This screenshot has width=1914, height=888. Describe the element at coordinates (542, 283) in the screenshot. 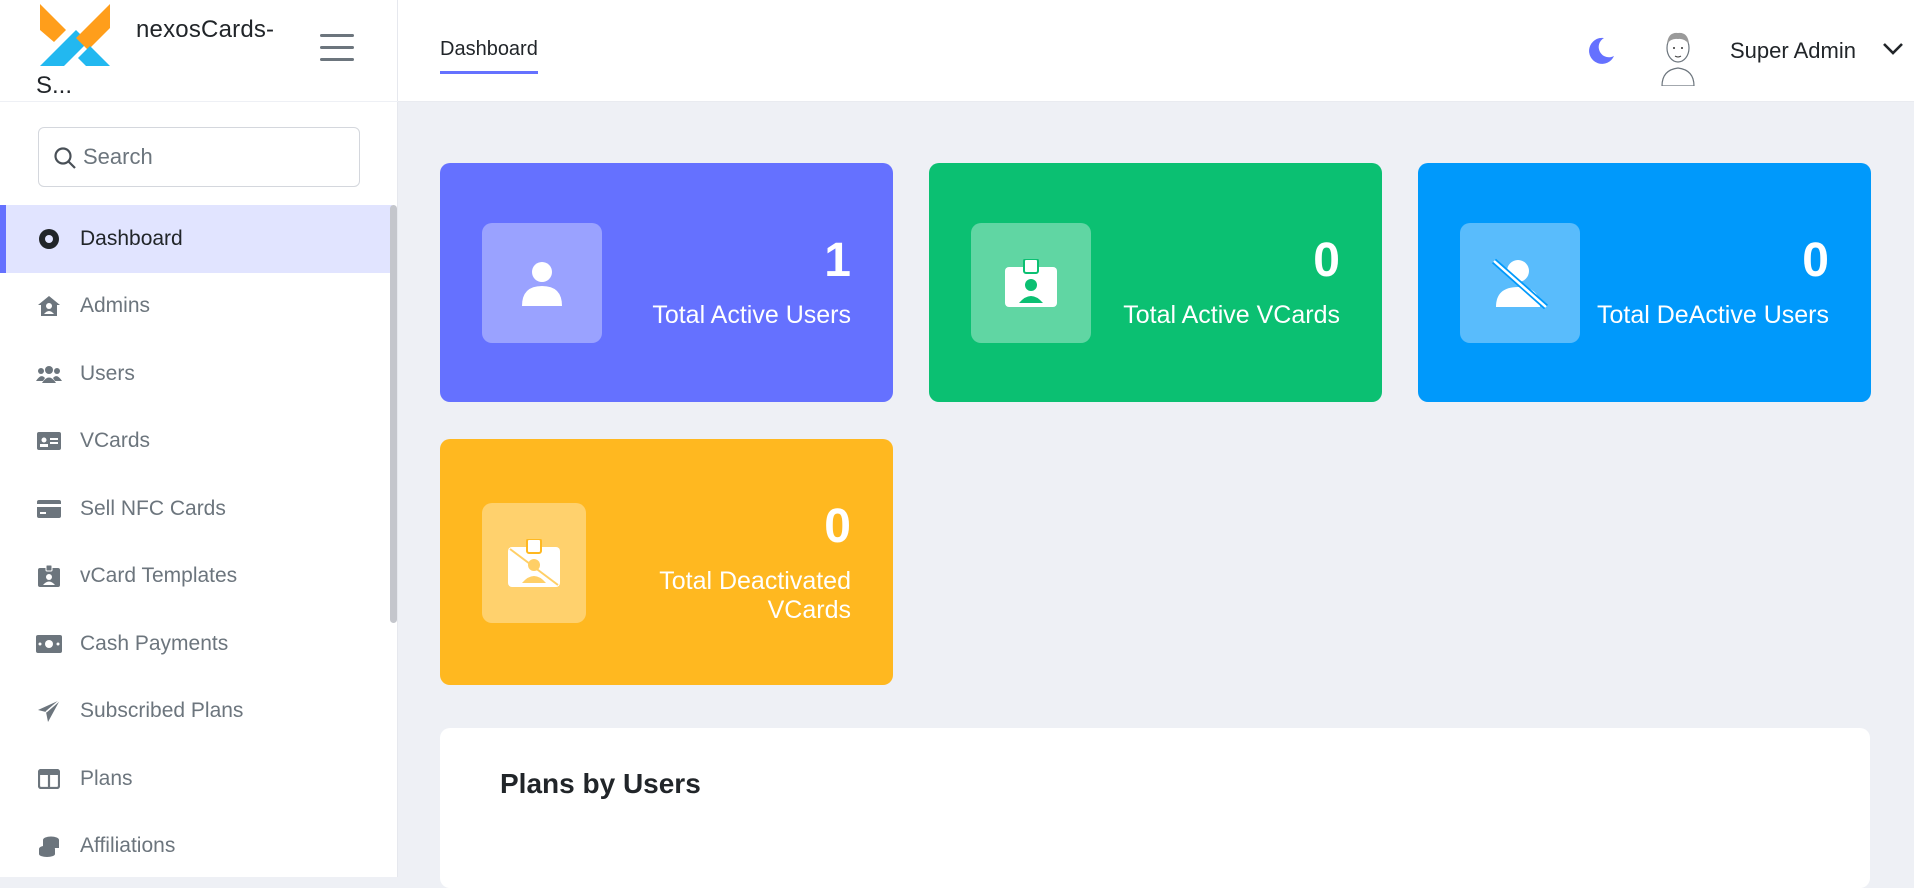

I see `user-icon` at that location.